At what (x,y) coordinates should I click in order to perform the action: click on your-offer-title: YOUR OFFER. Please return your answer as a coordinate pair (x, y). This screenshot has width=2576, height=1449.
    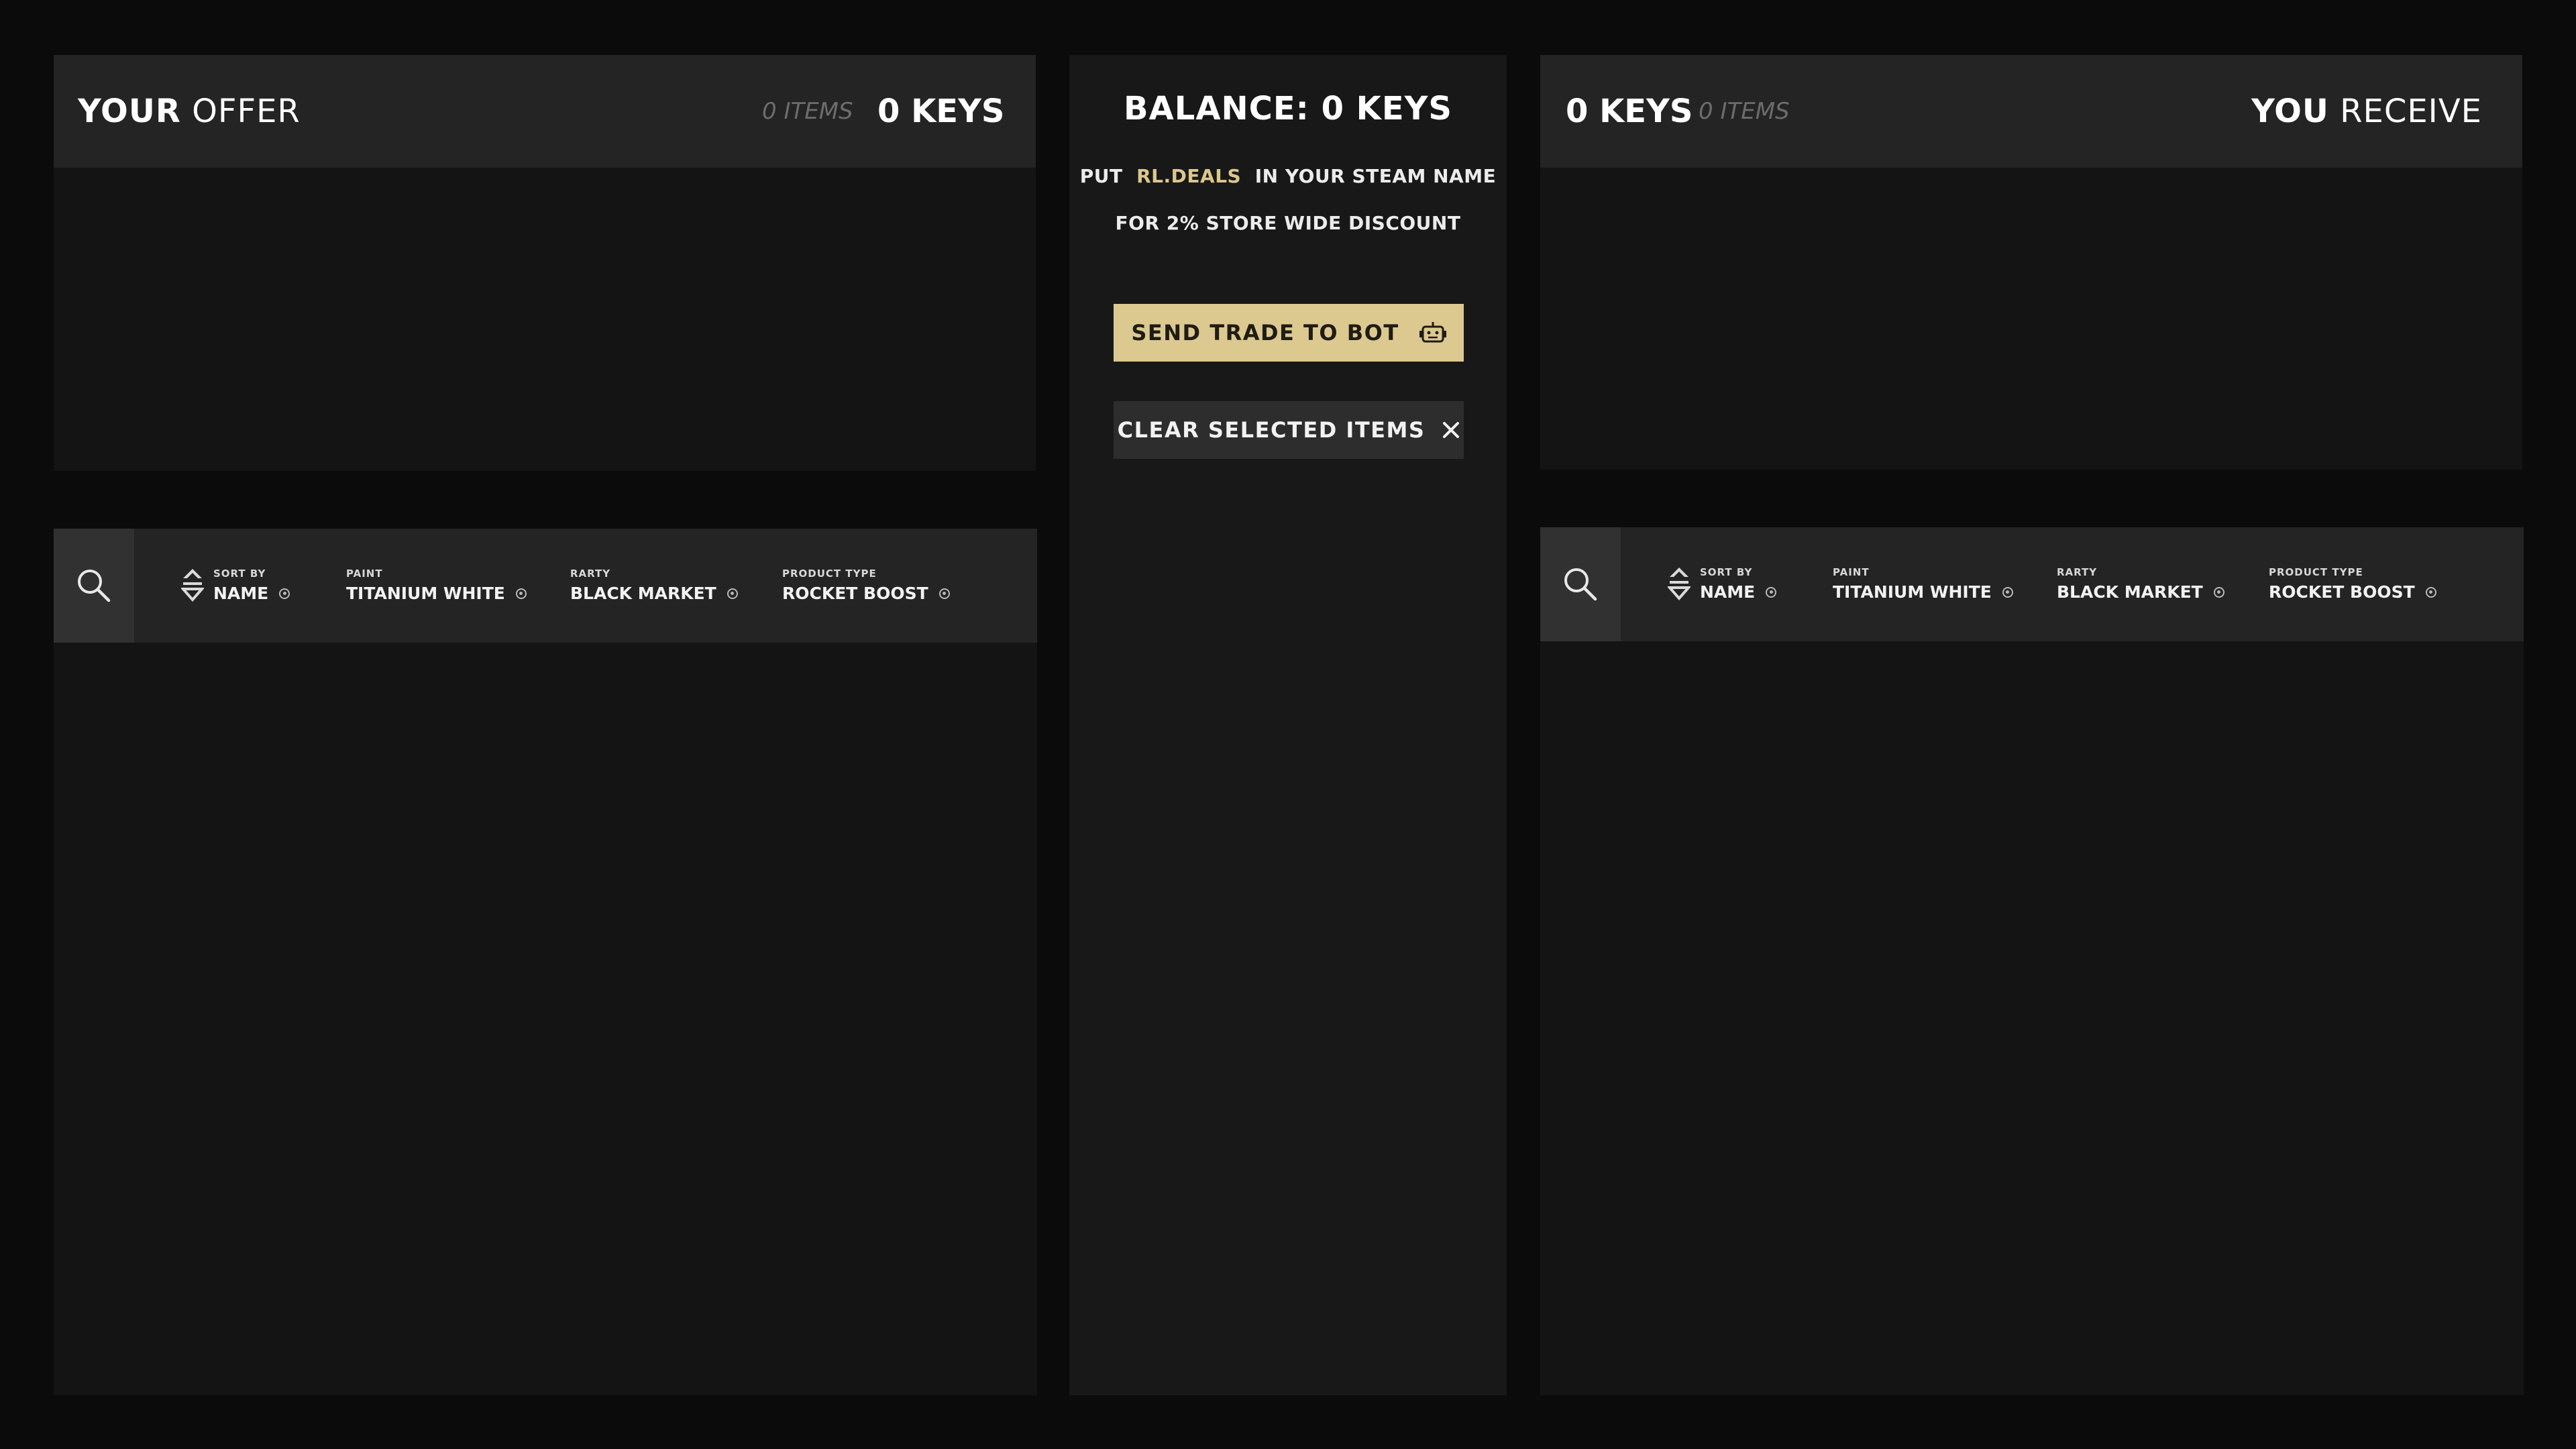
    Looking at the image, I should click on (189, 111).